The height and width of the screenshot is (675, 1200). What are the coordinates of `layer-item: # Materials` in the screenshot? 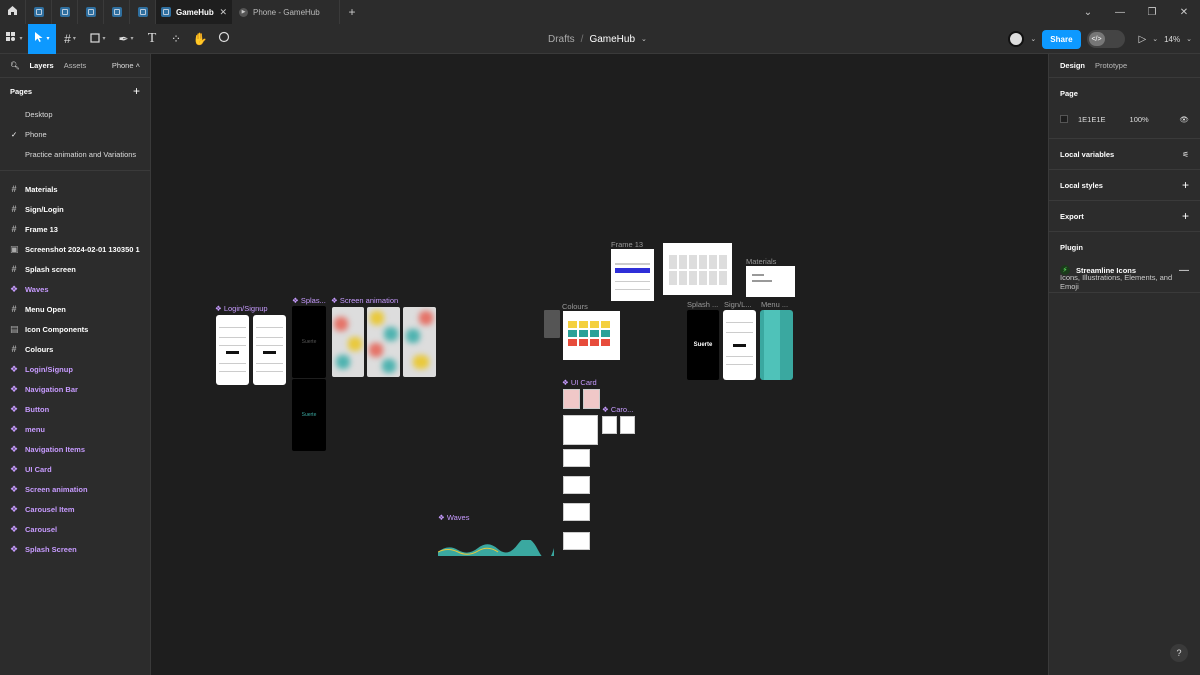 It's located at (75, 189).